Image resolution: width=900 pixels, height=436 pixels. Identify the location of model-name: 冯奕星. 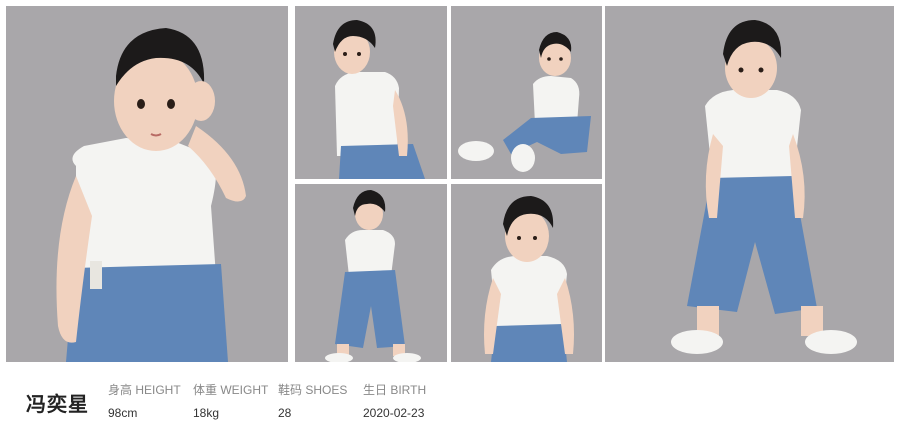
(57, 405).